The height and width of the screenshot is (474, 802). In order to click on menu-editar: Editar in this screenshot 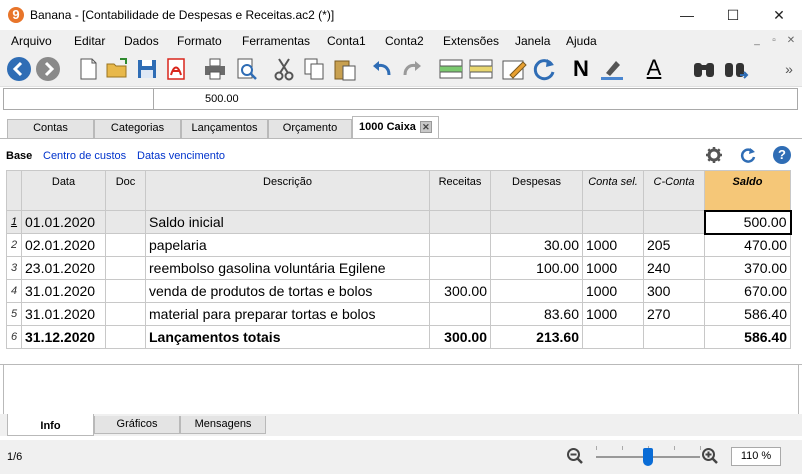, I will do `click(89, 41)`.